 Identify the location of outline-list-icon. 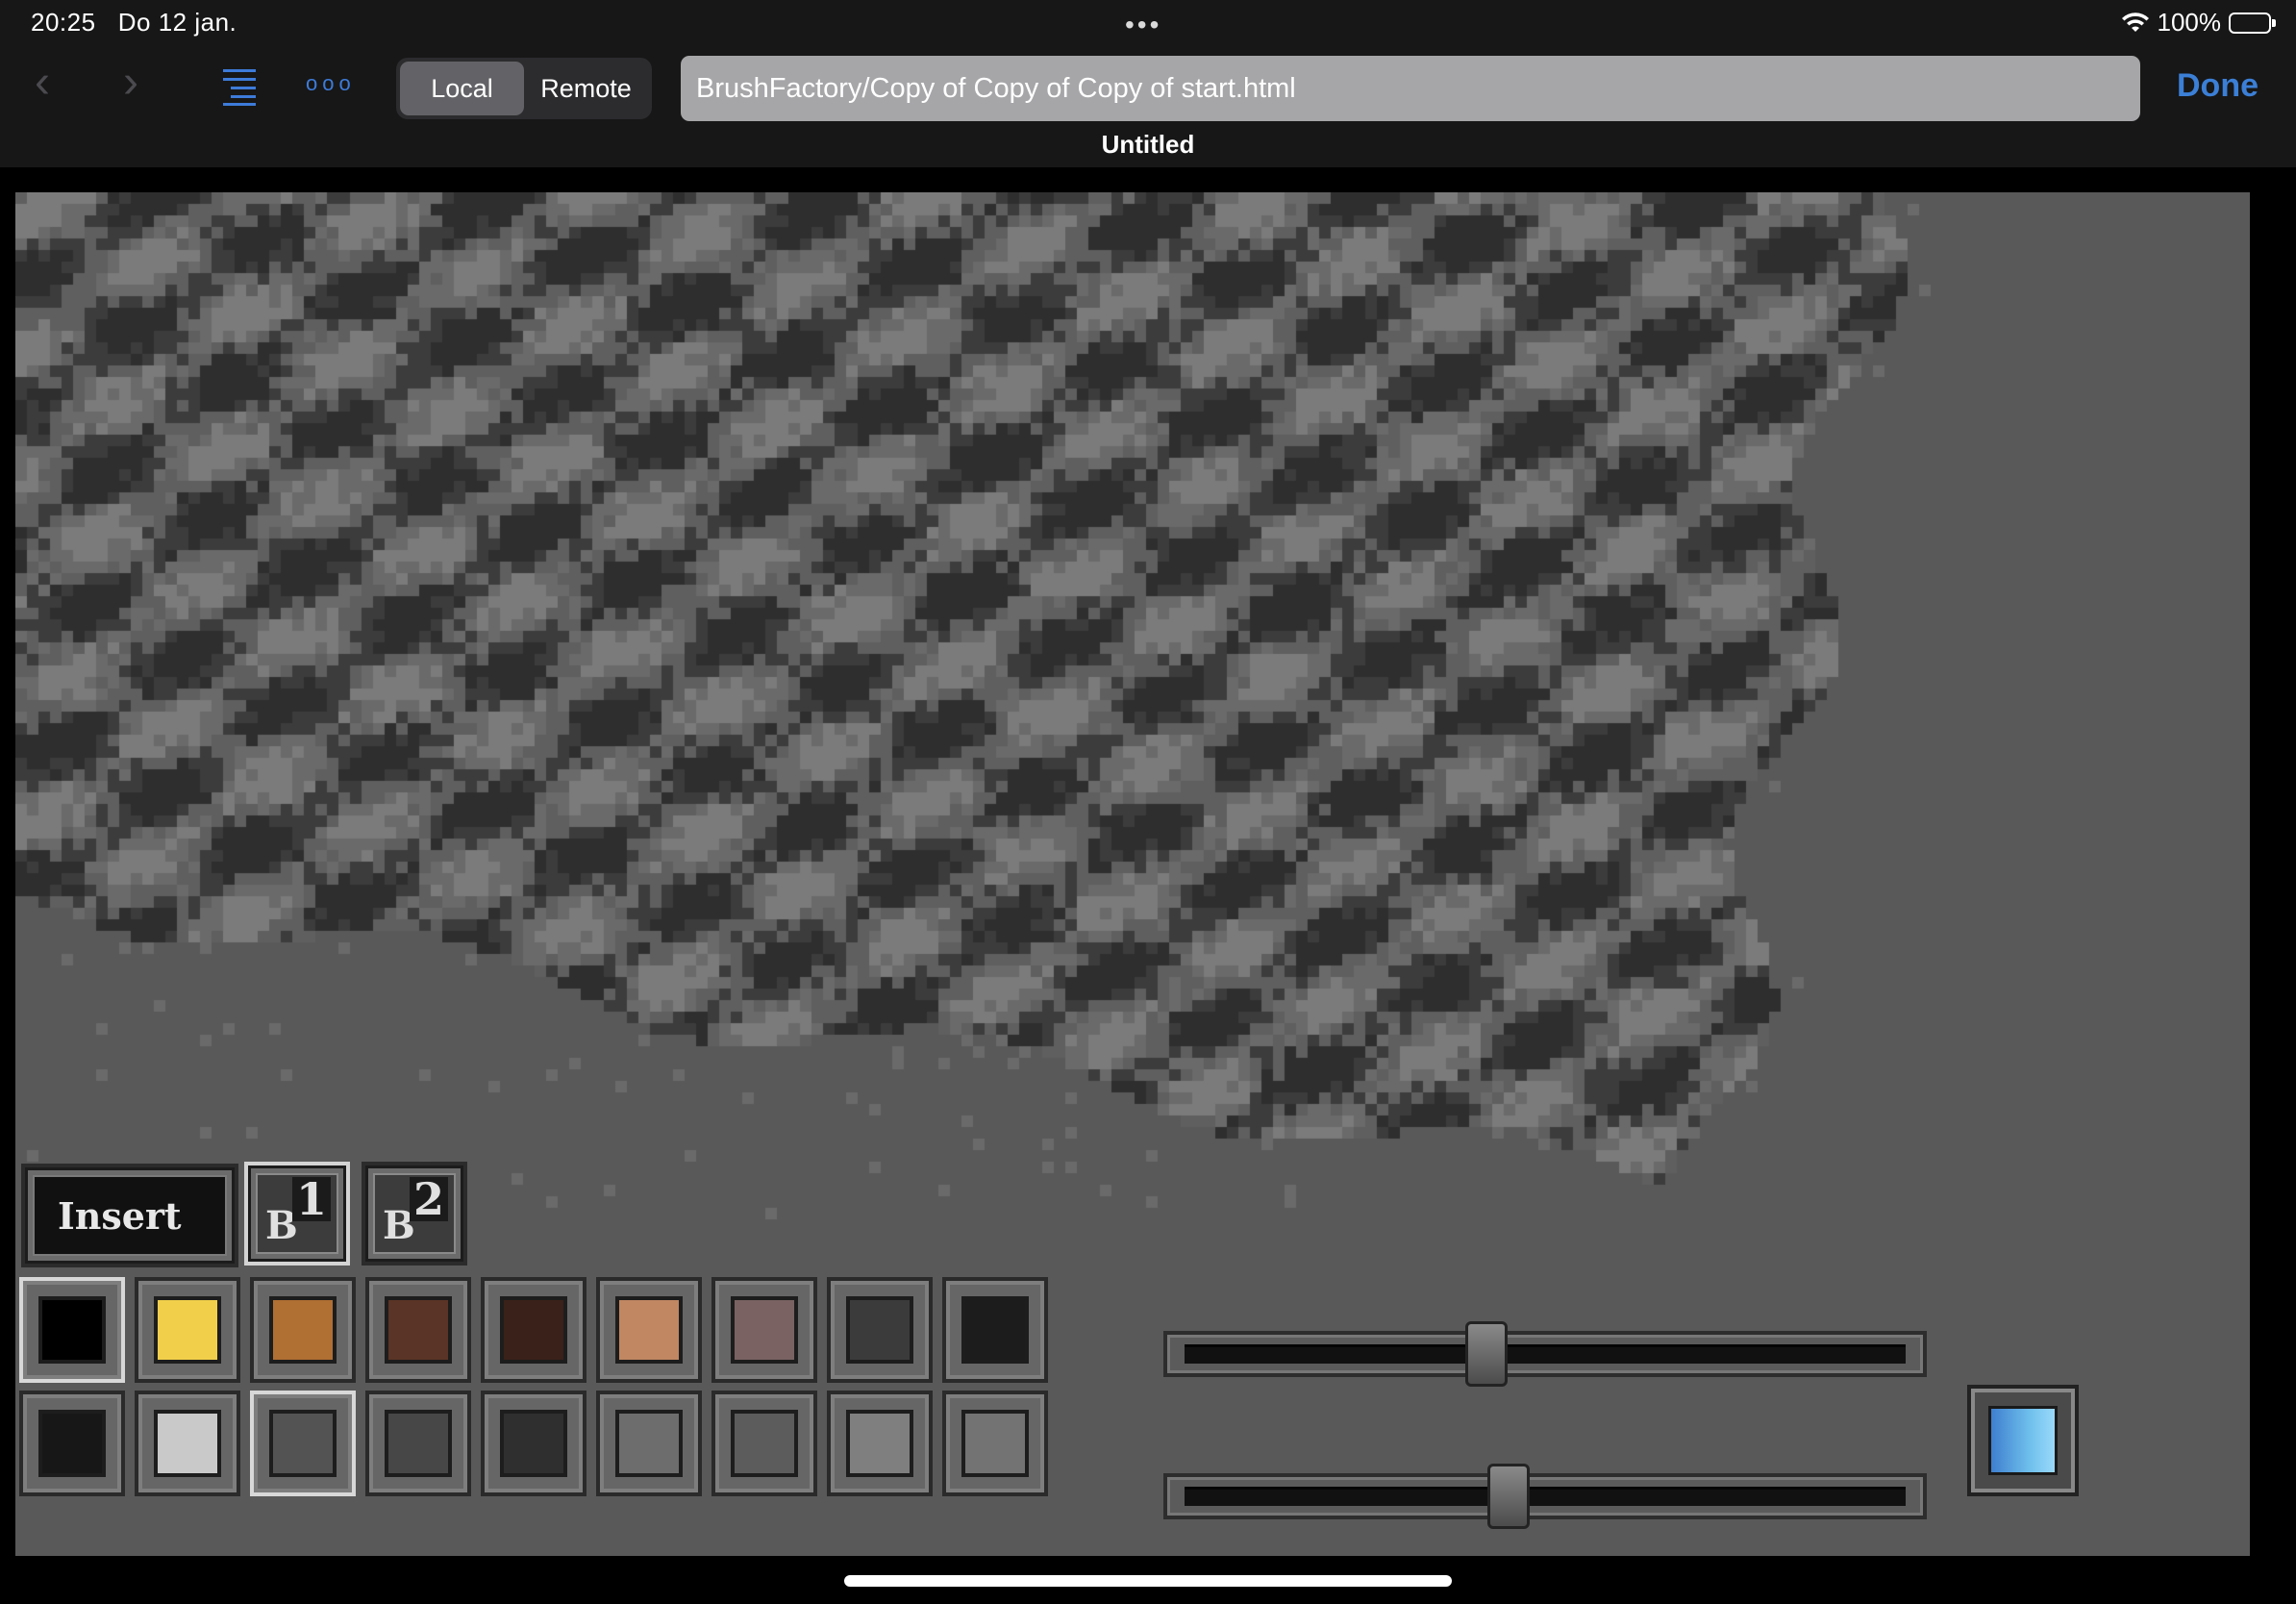
(237, 86).